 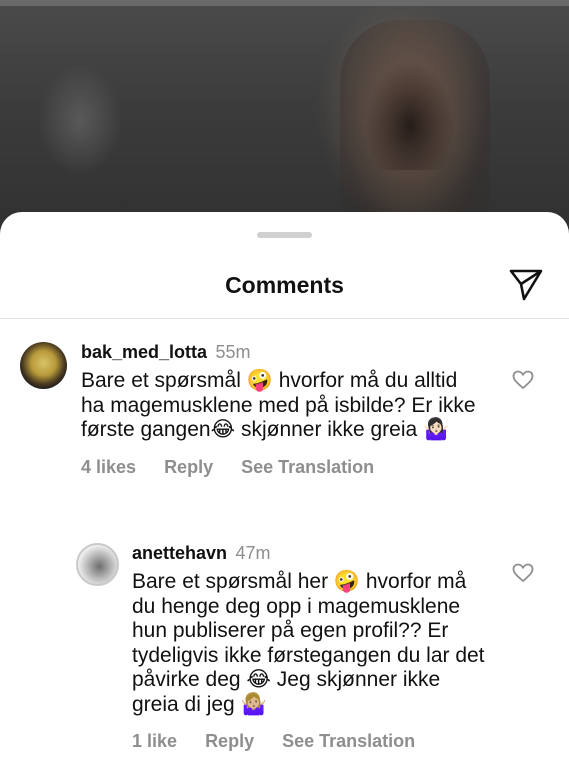 I want to click on comment-username: bak_med_lotta, so click(x=144, y=352).